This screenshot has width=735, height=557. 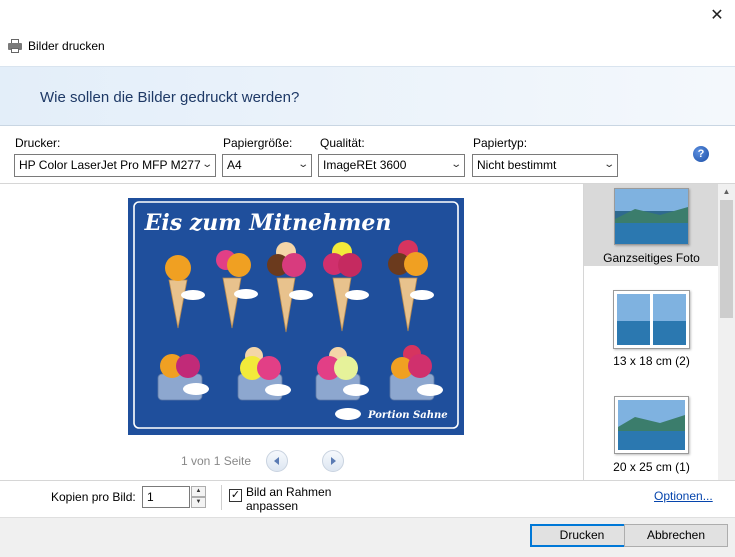 I want to click on preview-image-caption: Portion Sahne, so click(x=407, y=415).